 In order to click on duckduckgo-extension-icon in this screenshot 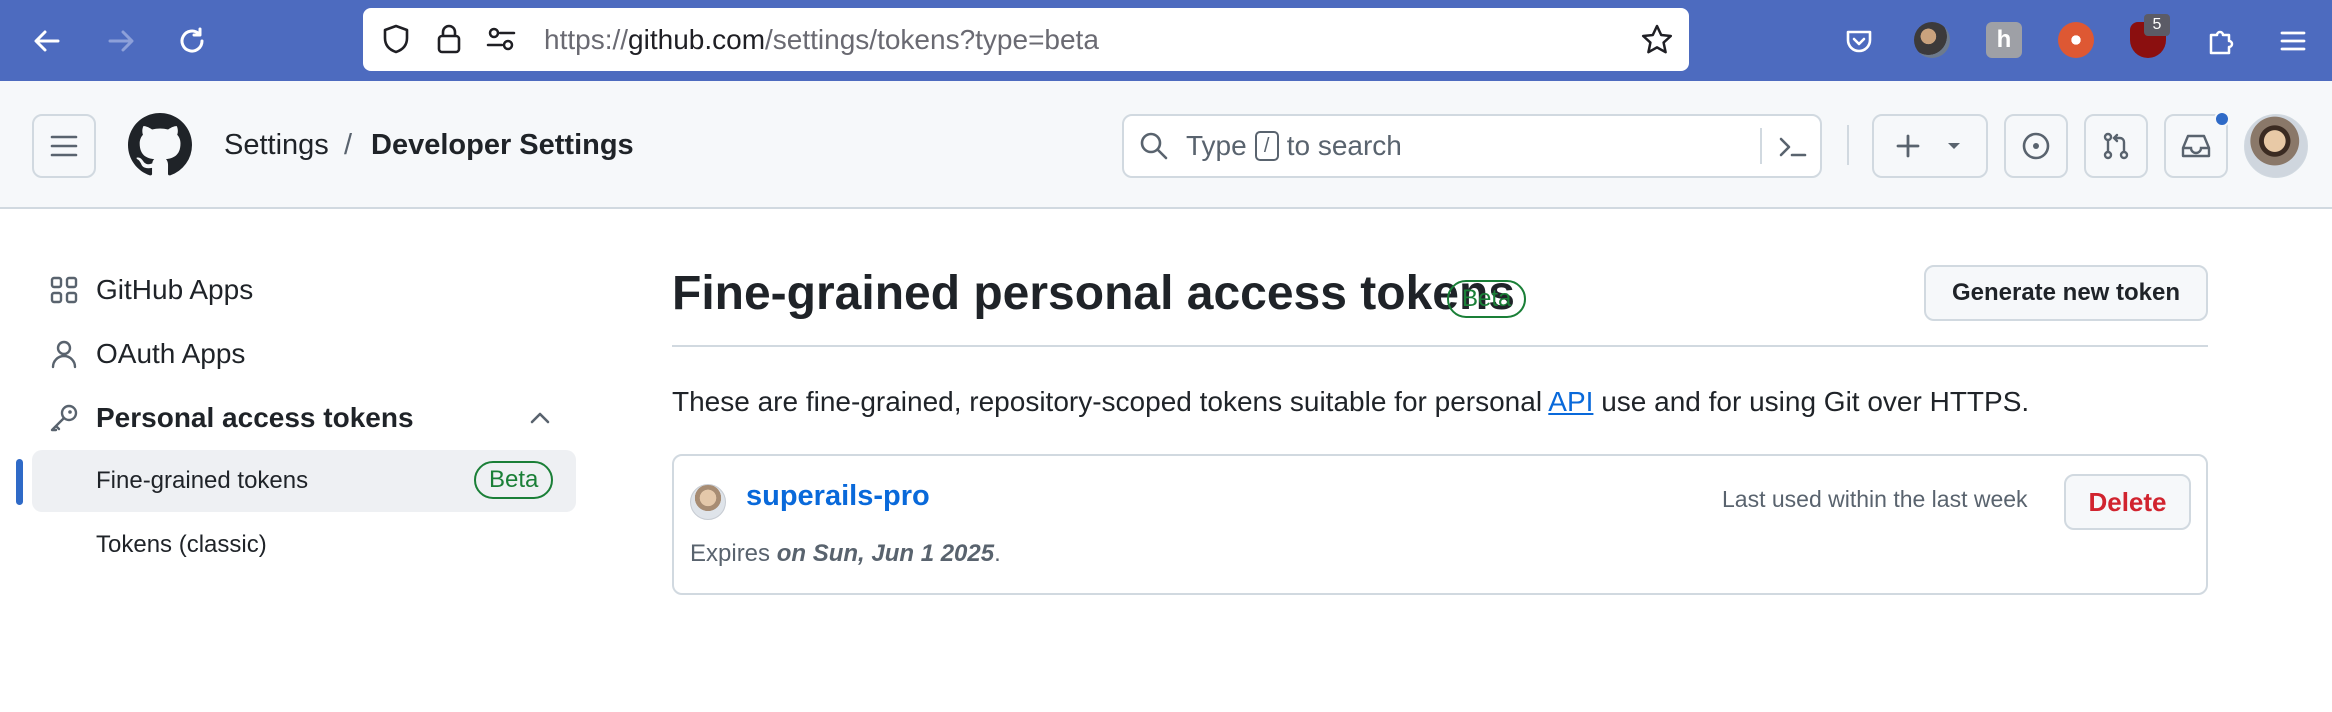, I will do `click(2076, 40)`.